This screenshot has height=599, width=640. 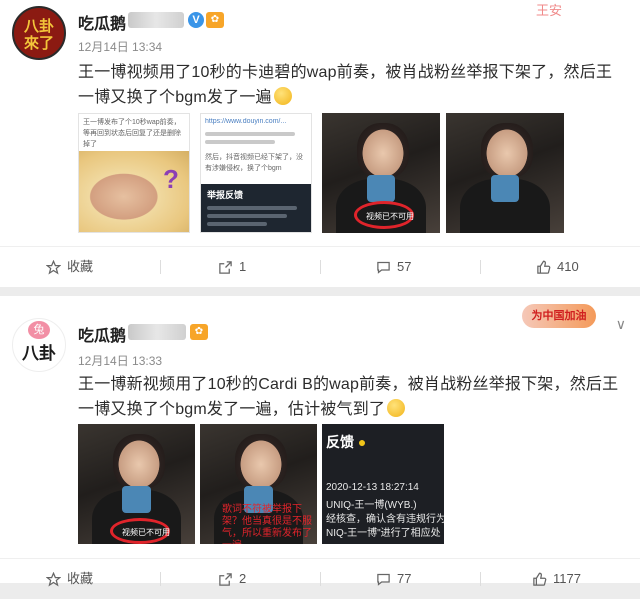 What do you see at coordinates (243, 266) in the screenshot?
I see `repost-count: 1` at bounding box center [243, 266].